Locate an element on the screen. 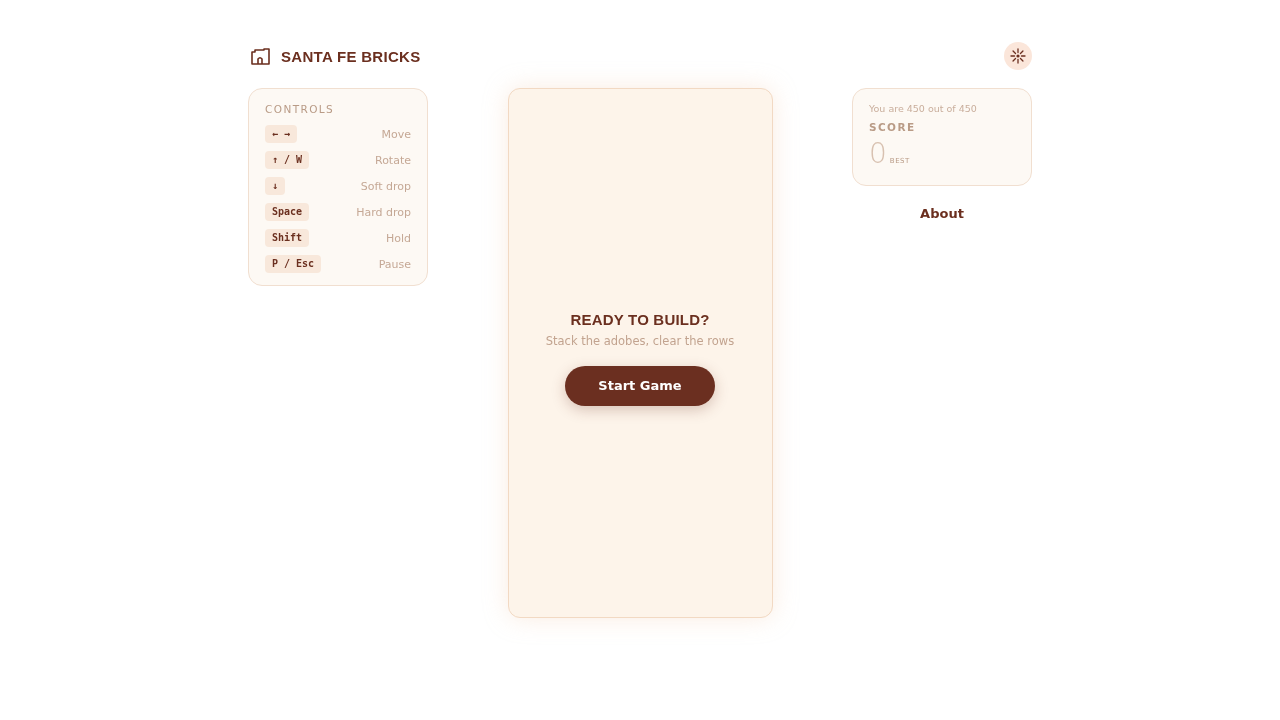 This screenshot has height=720, width=1280. sun-icon is located at coordinates (1018, 56).